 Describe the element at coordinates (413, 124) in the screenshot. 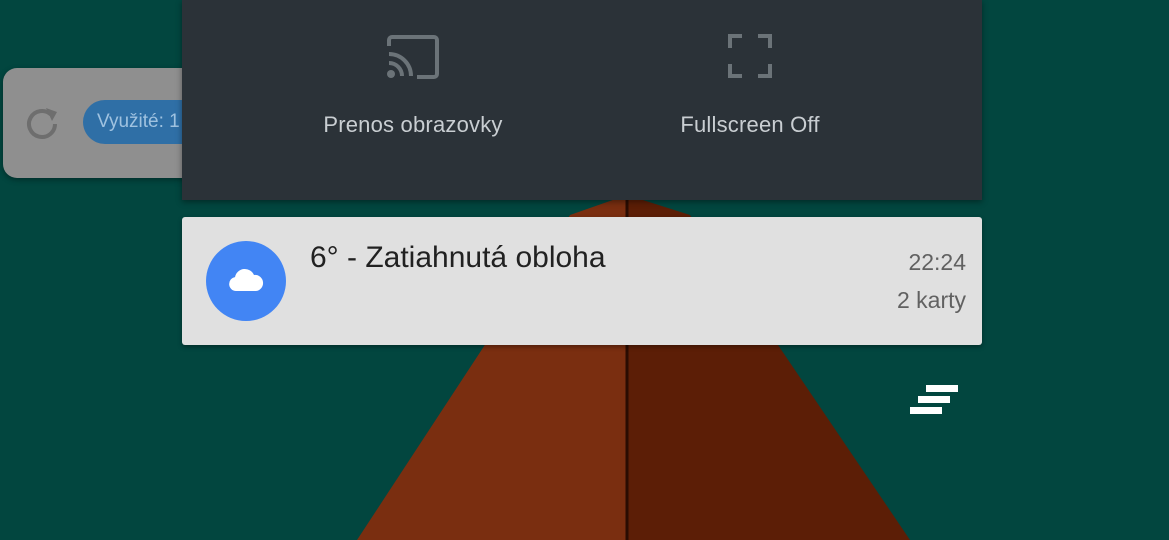

I see `tile-label: Prenos obrazovky` at that location.